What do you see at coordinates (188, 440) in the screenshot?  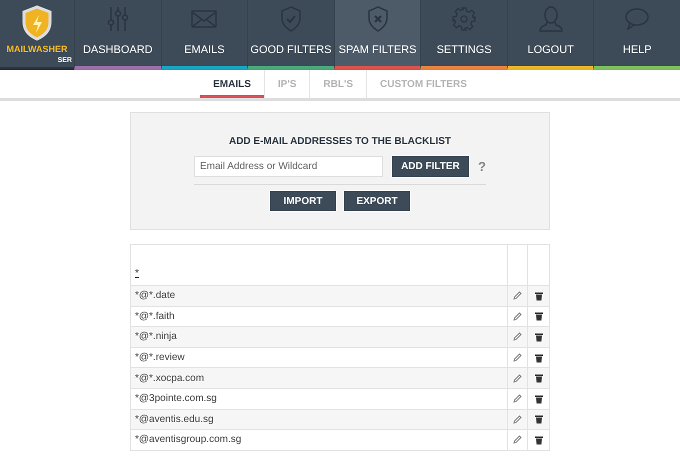 I see `table-cell-text: *@aventisgroup.com.sg` at bounding box center [188, 440].